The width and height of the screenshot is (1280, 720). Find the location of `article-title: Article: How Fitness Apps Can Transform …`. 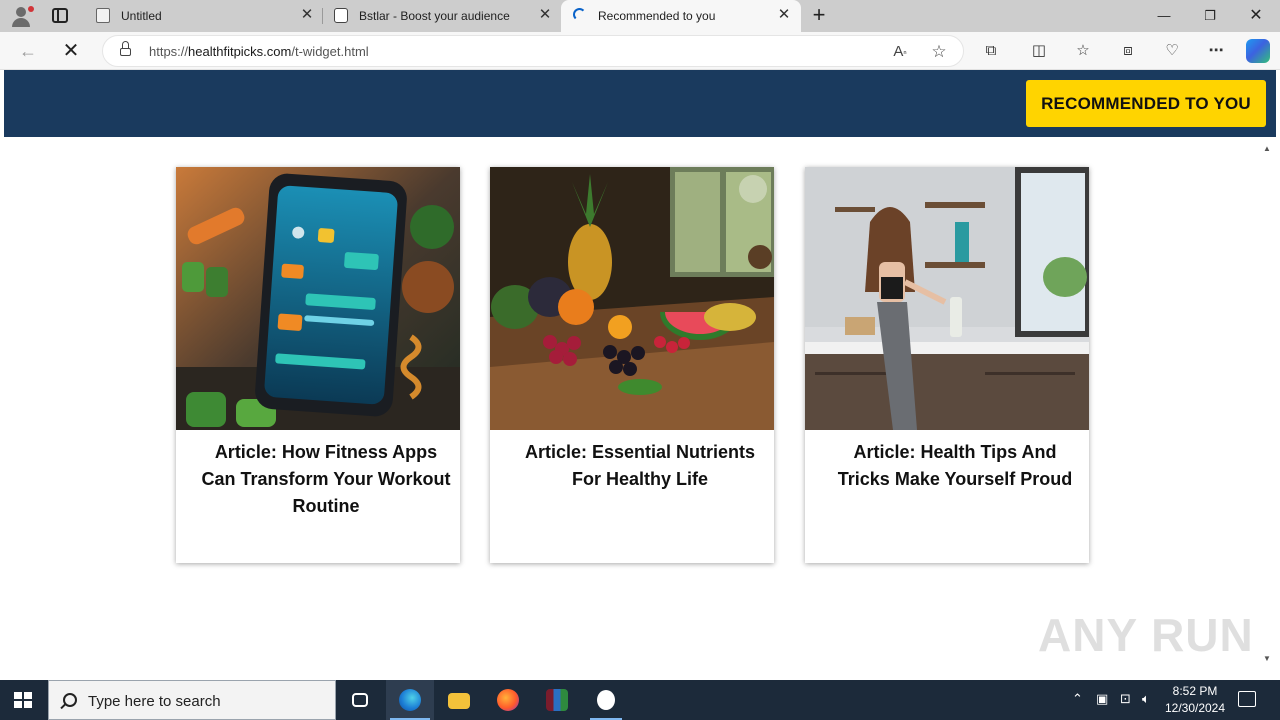

article-title: Article: How Fitness Apps Can Transform … is located at coordinates (326, 479).